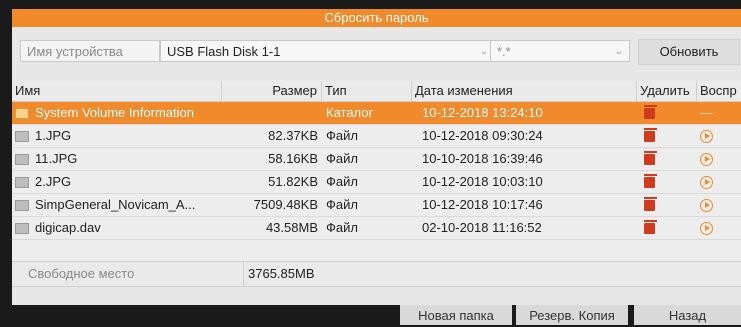  What do you see at coordinates (482, 227) in the screenshot?
I see `row-date: 02-10-2018 11:16:52` at bounding box center [482, 227].